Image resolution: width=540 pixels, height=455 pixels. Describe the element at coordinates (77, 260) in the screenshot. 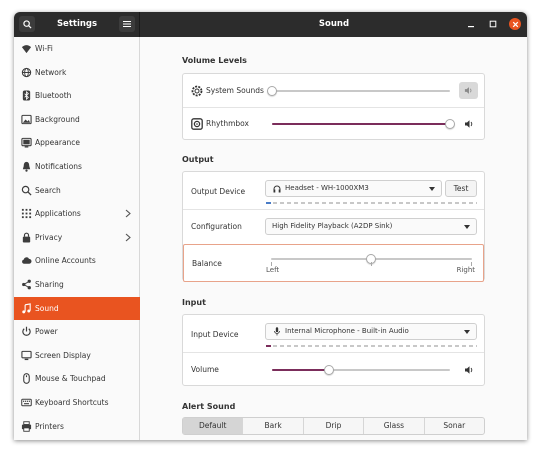

I see `sidebar-item-online-accounts: Online Accounts` at that location.